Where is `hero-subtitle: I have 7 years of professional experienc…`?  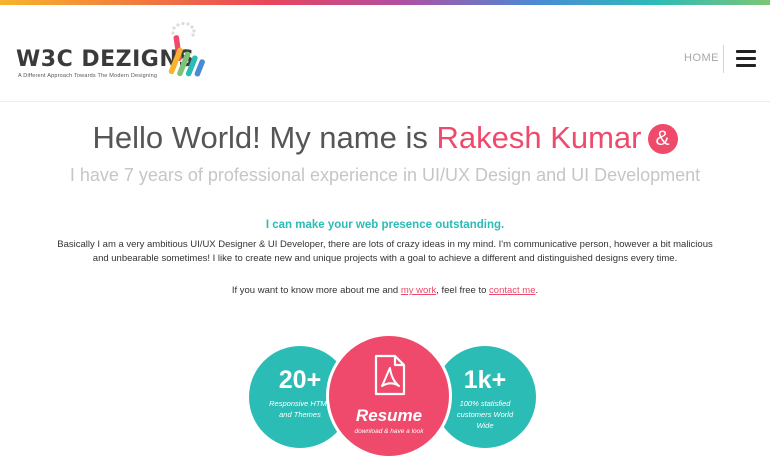 hero-subtitle: I have 7 years of professional experienc… is located at coordinates (385, 175).